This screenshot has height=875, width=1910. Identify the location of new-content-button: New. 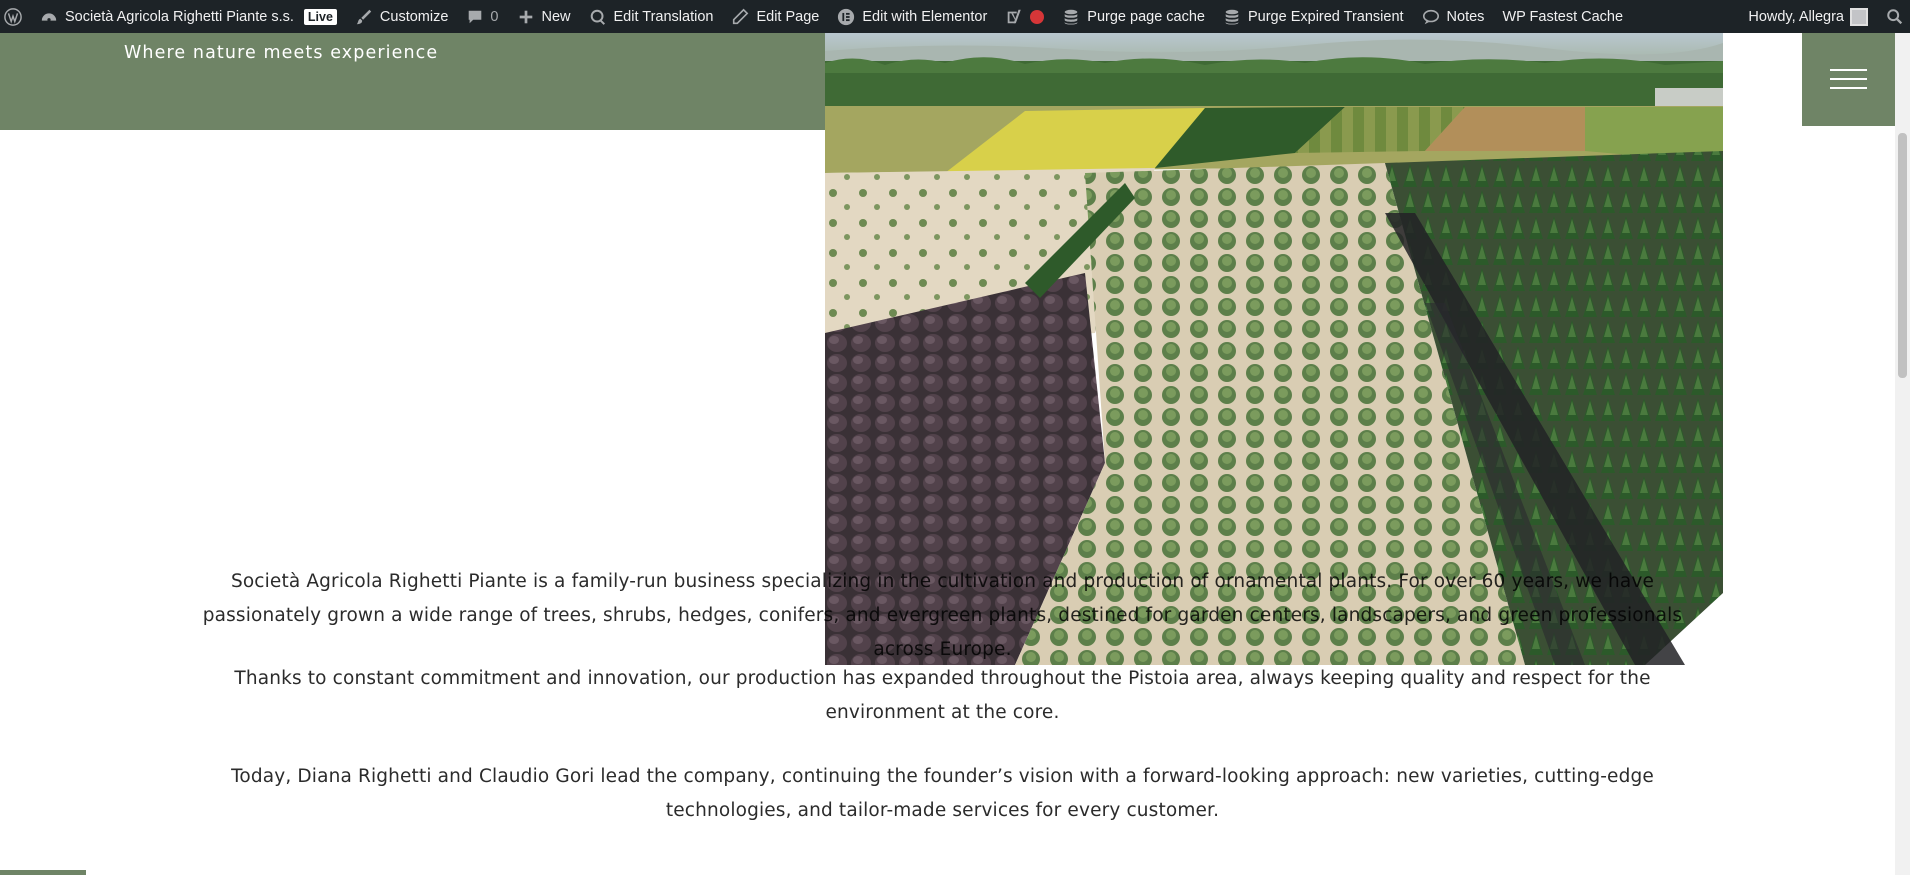
(544, 16).